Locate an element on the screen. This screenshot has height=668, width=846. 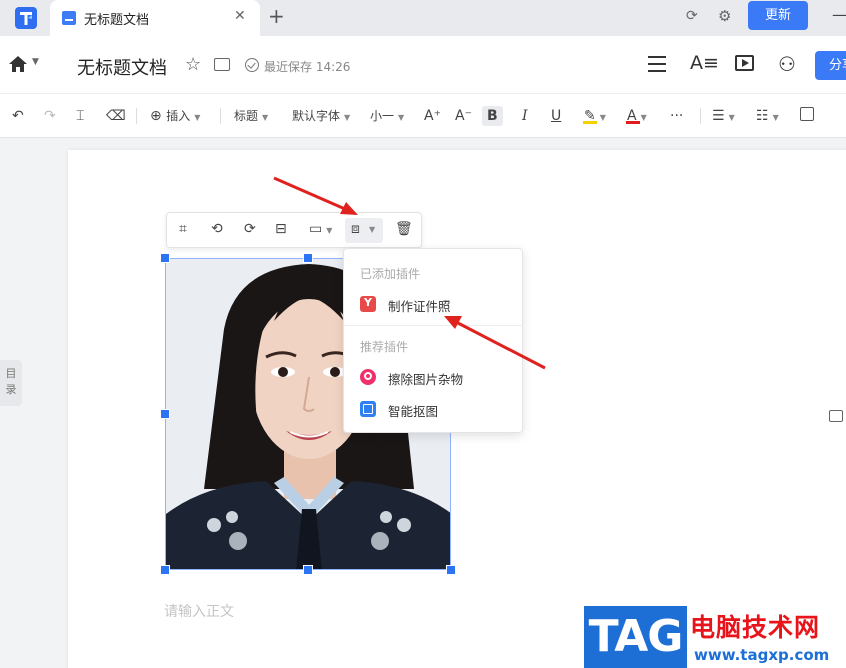
site-watermark: TAG 电脑技术网 www.tagxp.com is located at coordinates (715, 637).